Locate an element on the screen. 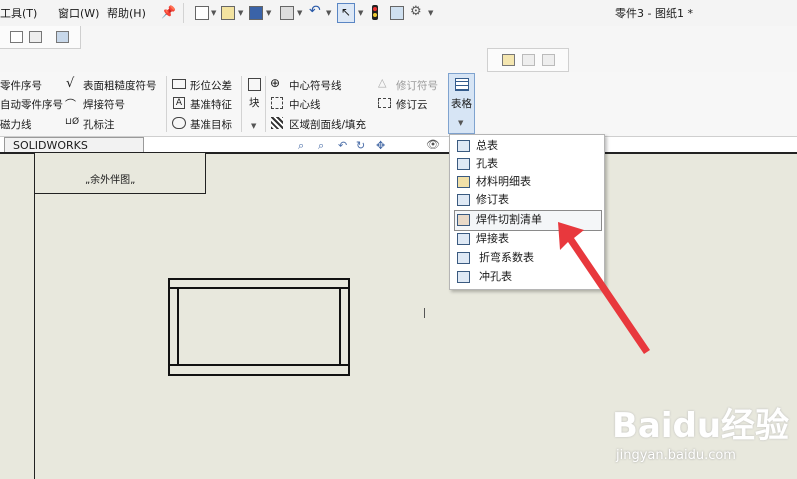  undo-icon: ↶ is located at coordinates (315, 11).